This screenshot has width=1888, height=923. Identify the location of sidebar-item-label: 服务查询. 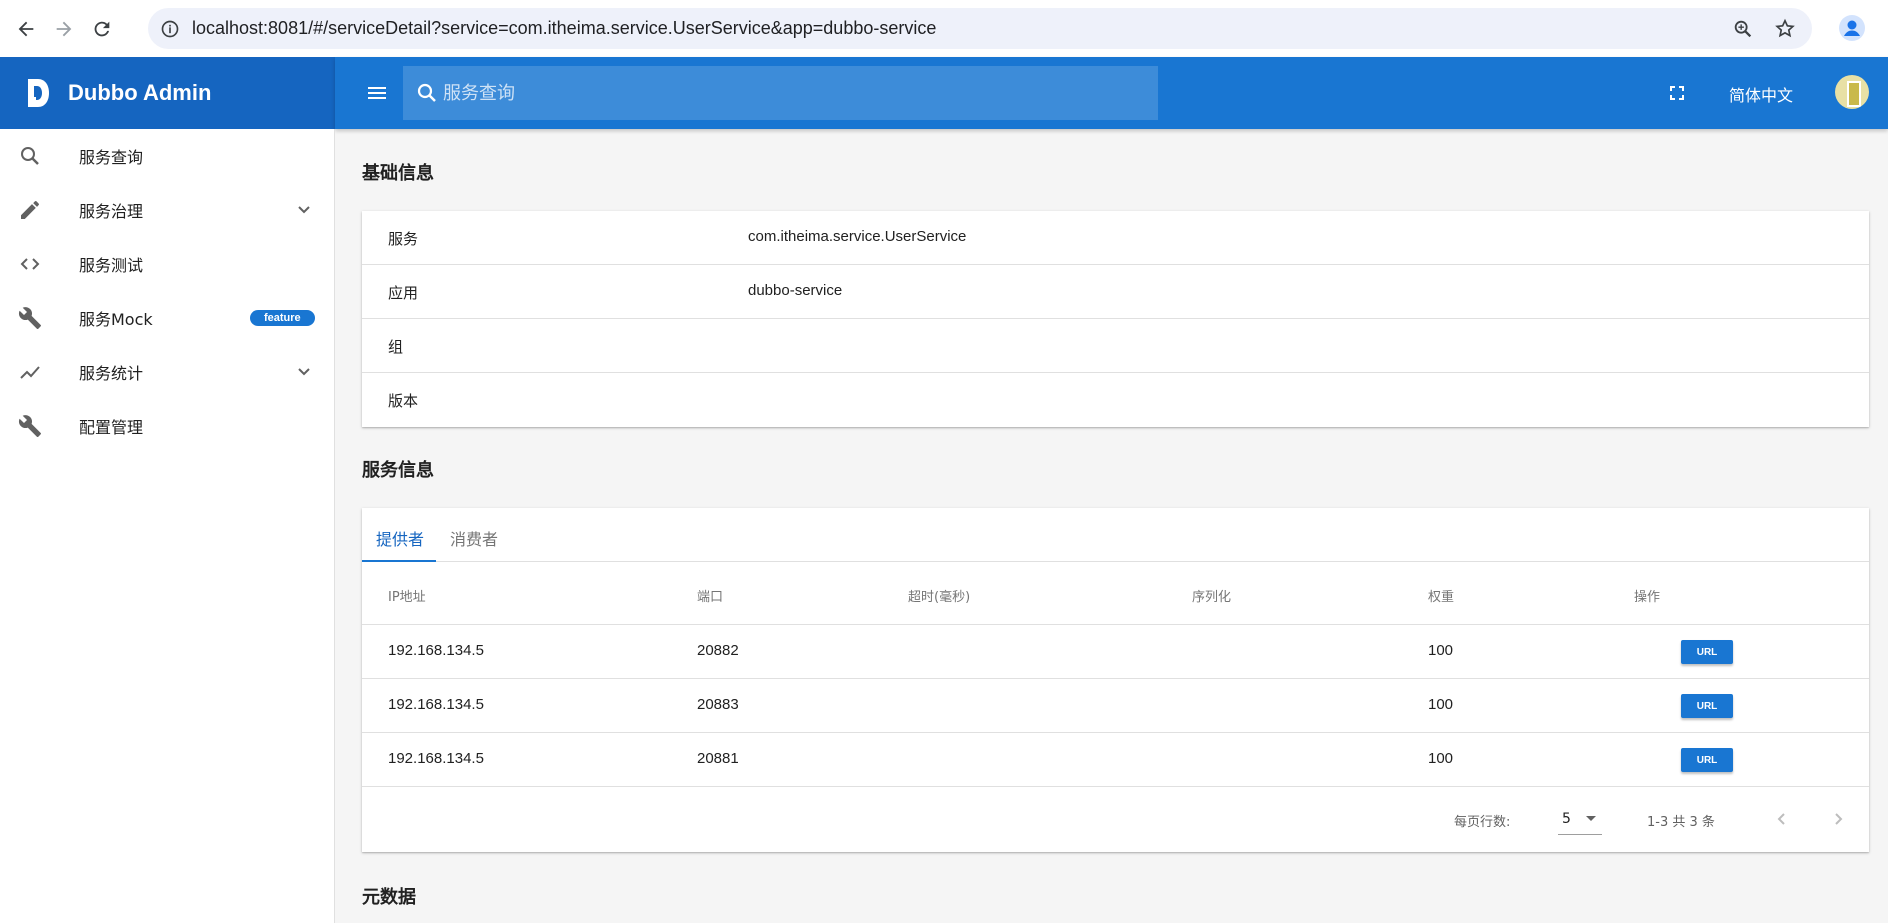
(111, 157).